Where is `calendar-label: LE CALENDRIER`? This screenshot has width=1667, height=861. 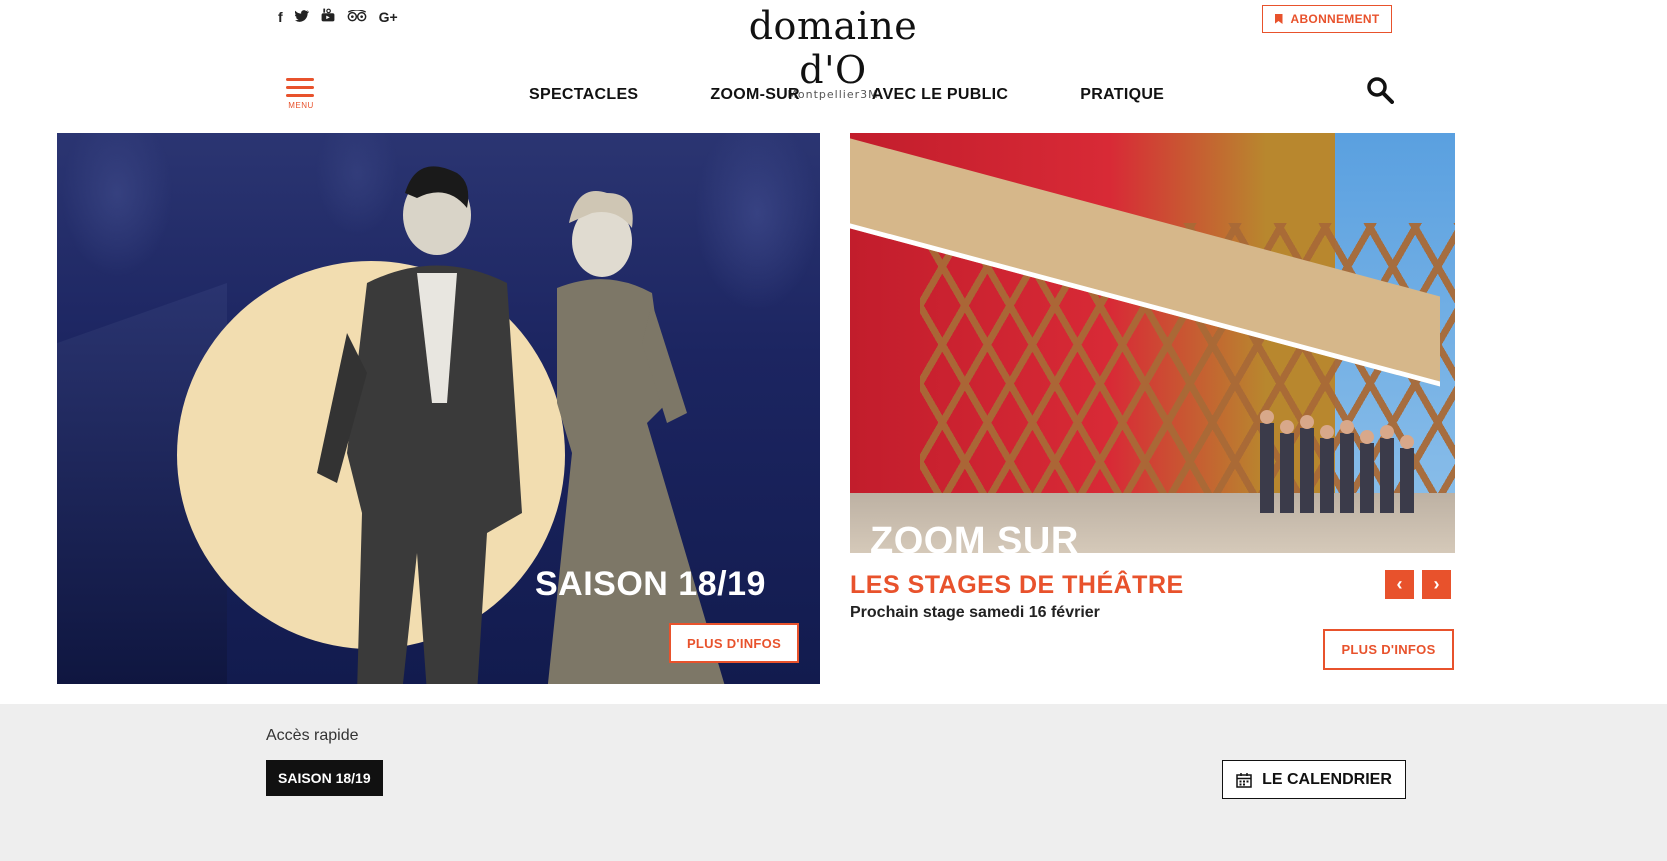 calendar-label: LE CALENDRIER is located at coordinates (1327, 779).